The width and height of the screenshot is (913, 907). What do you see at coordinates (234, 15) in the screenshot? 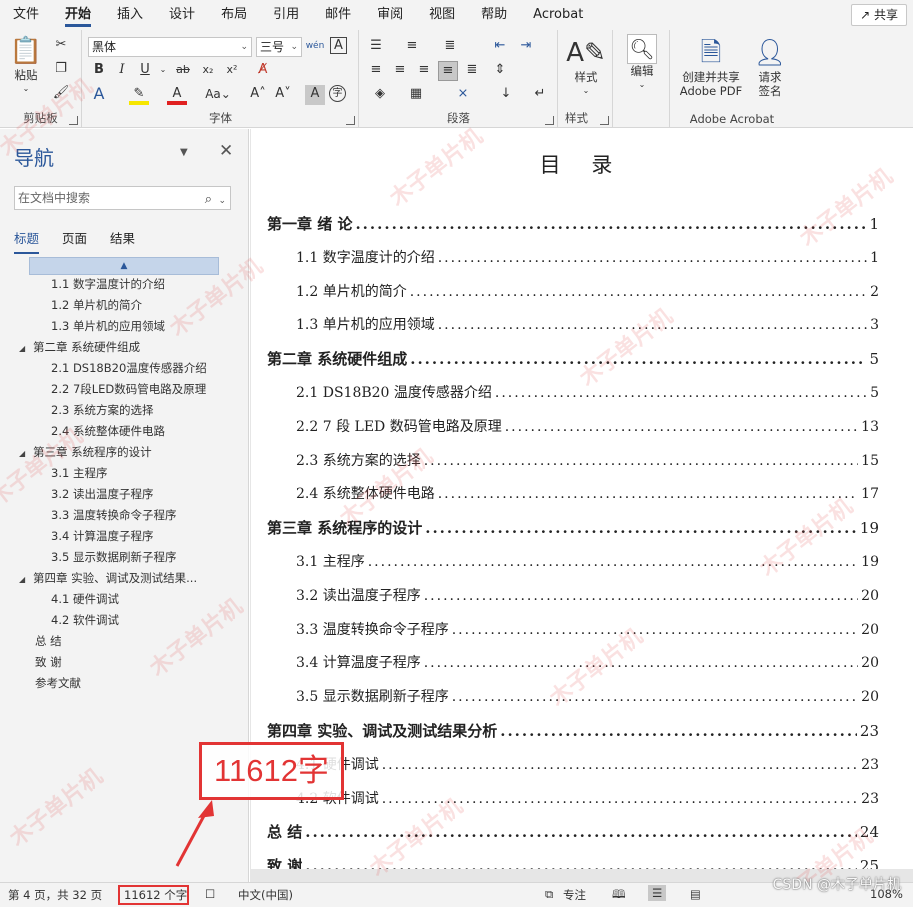
I see `menu-tab-4: 布局` at bounding box center [234, 15].